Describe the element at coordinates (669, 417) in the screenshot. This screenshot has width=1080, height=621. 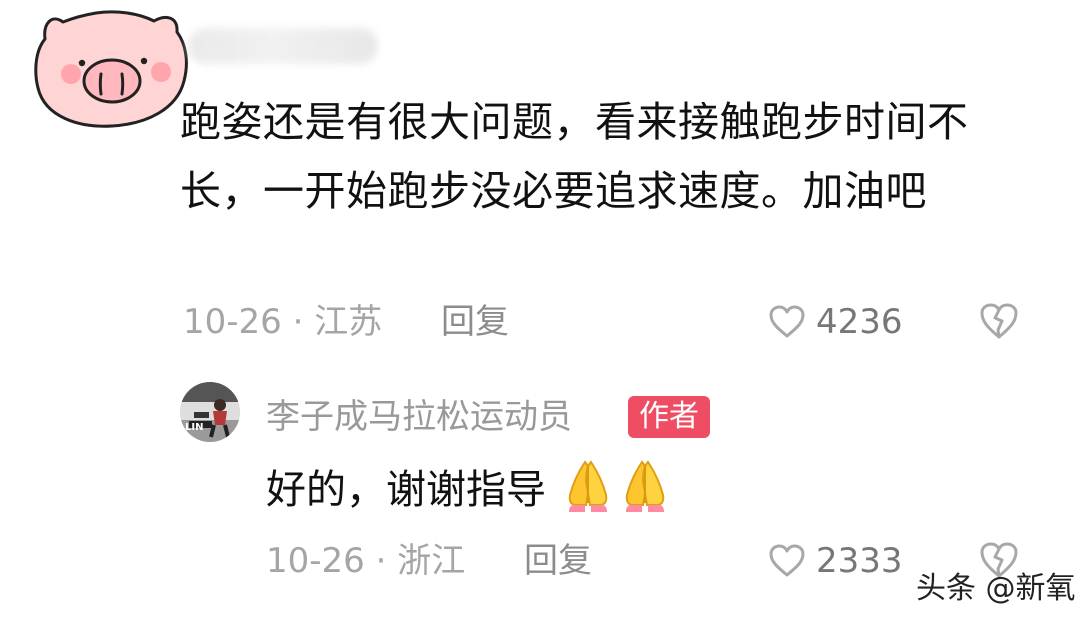
I see `author-badge: 作者` at that location.